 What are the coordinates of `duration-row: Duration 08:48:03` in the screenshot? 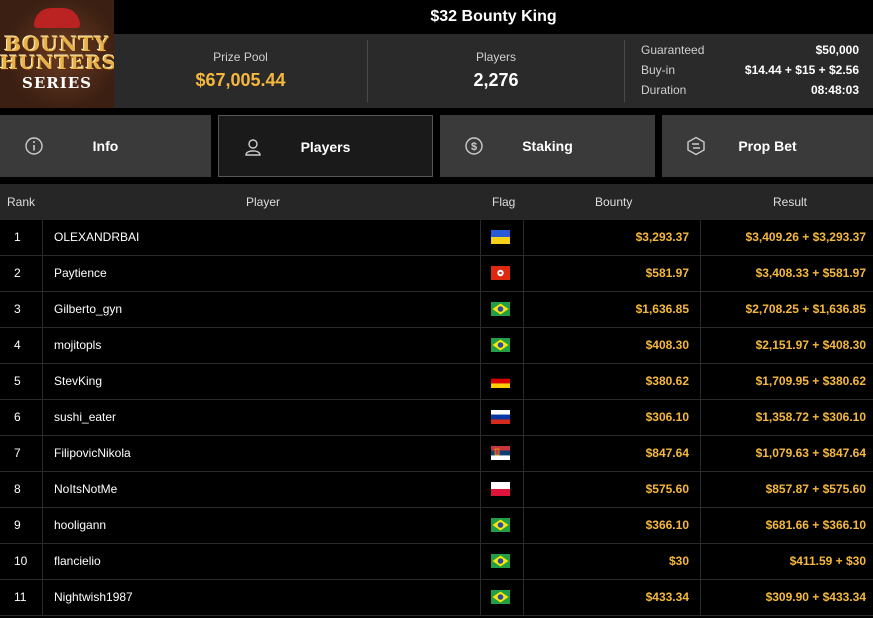 It's located at (750, 90).